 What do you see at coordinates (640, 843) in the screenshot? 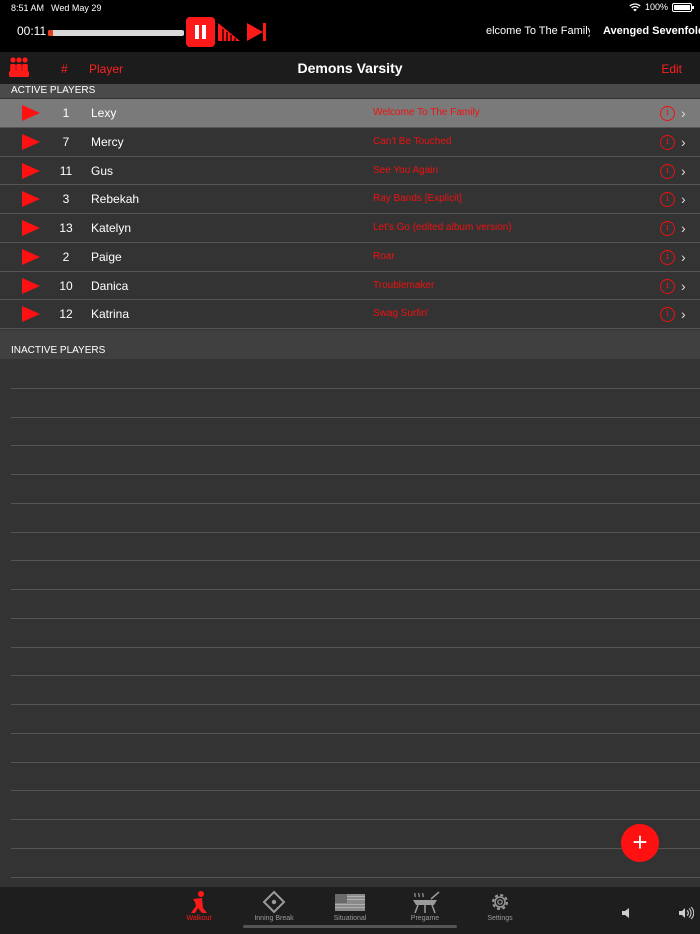
I see `add-player-button: +` at bounding box center [640, 843].